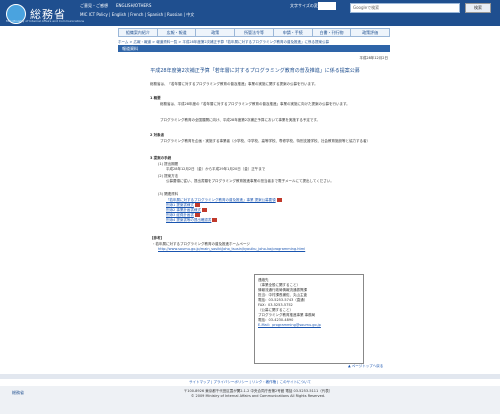 The width and height of the screenshot is (500, 414). Describe the element at coordinates (276, 220) in the screenshot. I see `doc-item: 別添4 提案書等の提出確認書` at that location.